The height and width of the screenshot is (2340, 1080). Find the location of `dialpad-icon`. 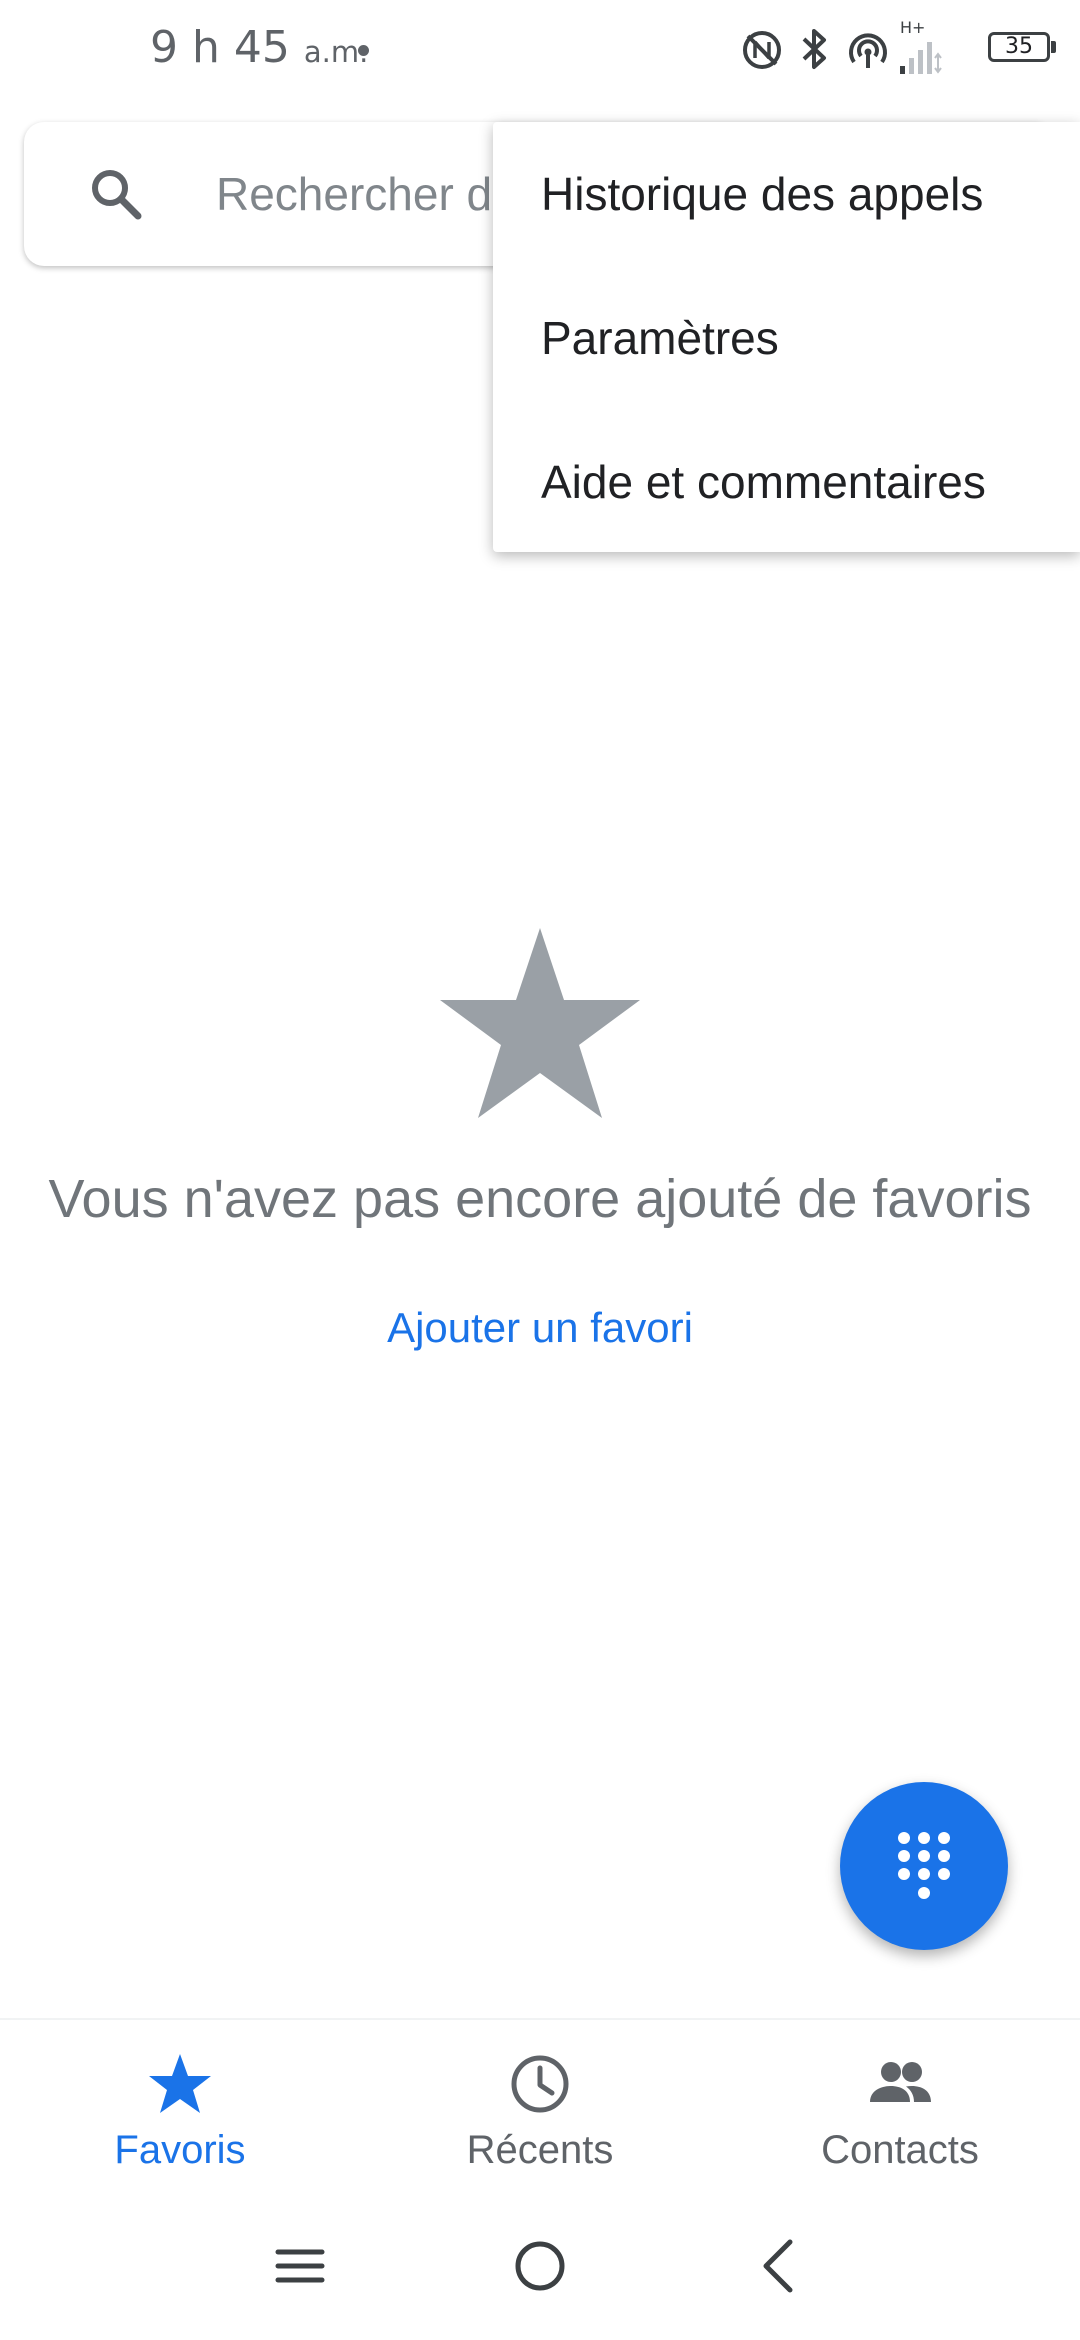

dialpad-icon is located at coordinates (924, 1865).